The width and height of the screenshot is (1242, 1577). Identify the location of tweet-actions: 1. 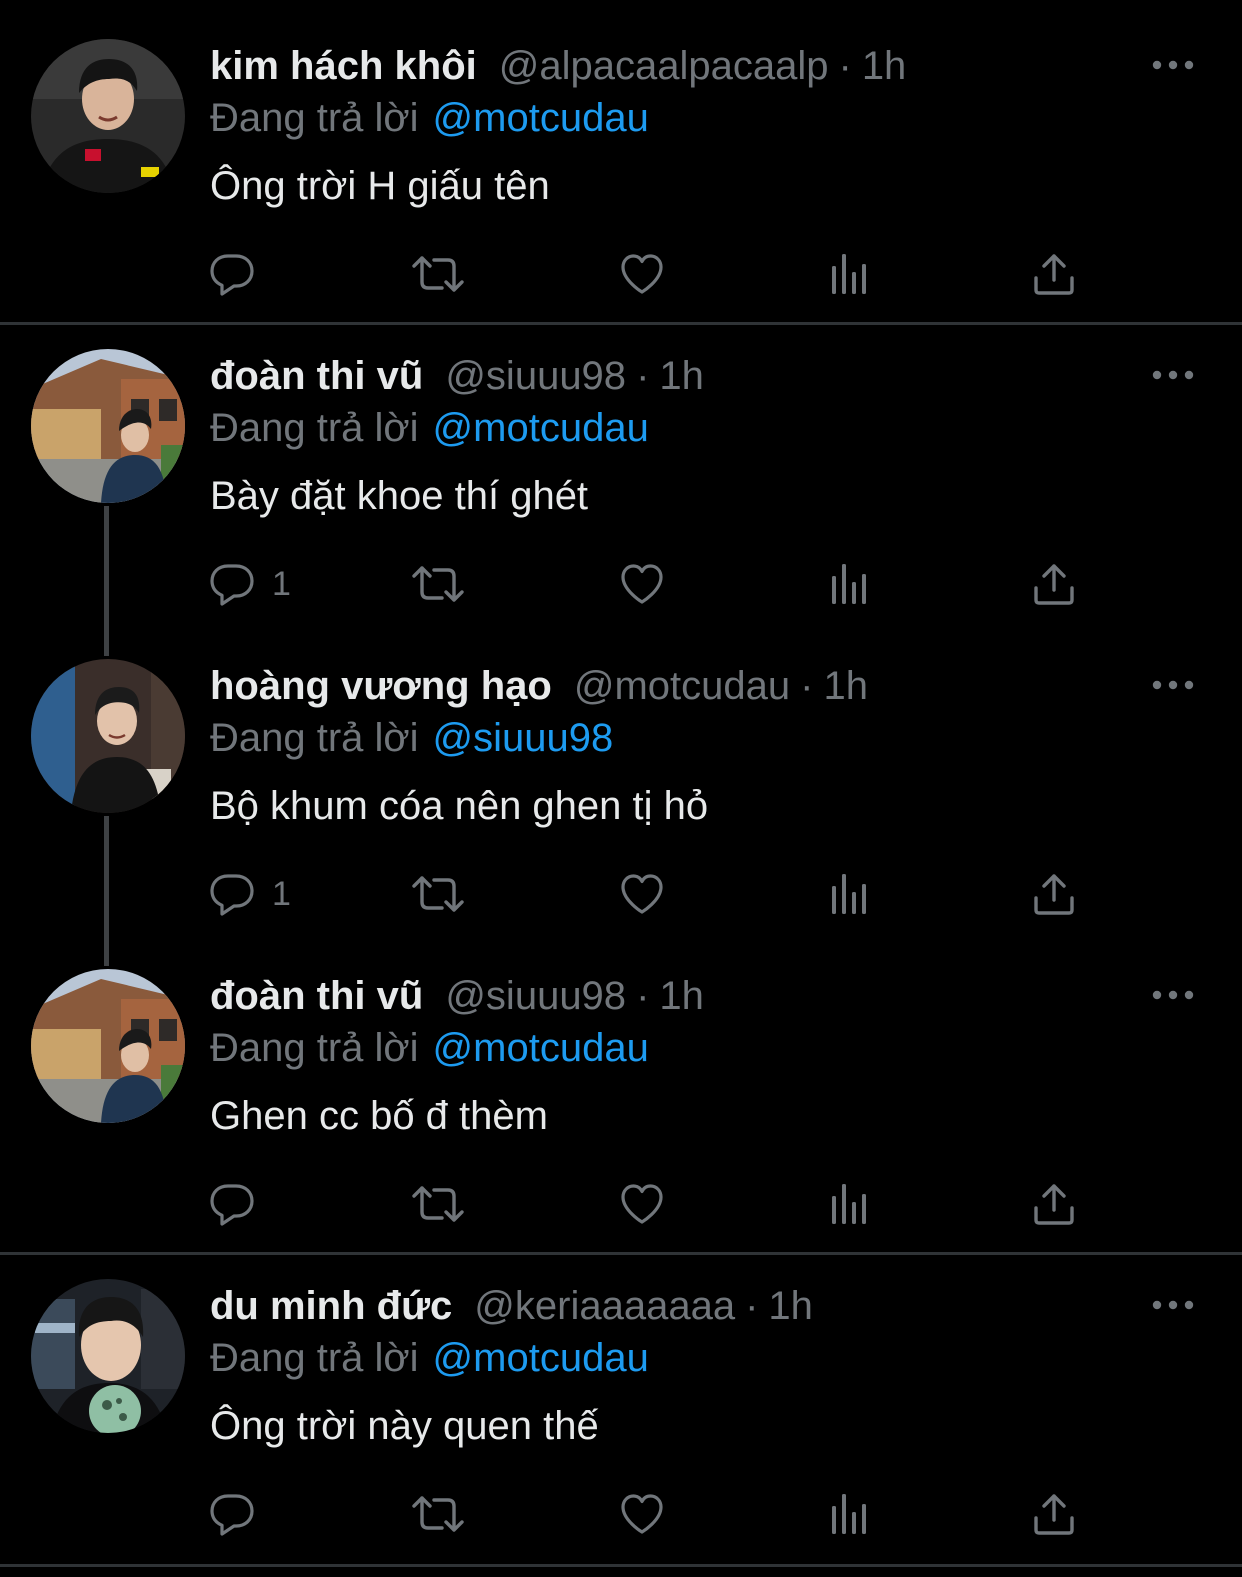
(621, 894).